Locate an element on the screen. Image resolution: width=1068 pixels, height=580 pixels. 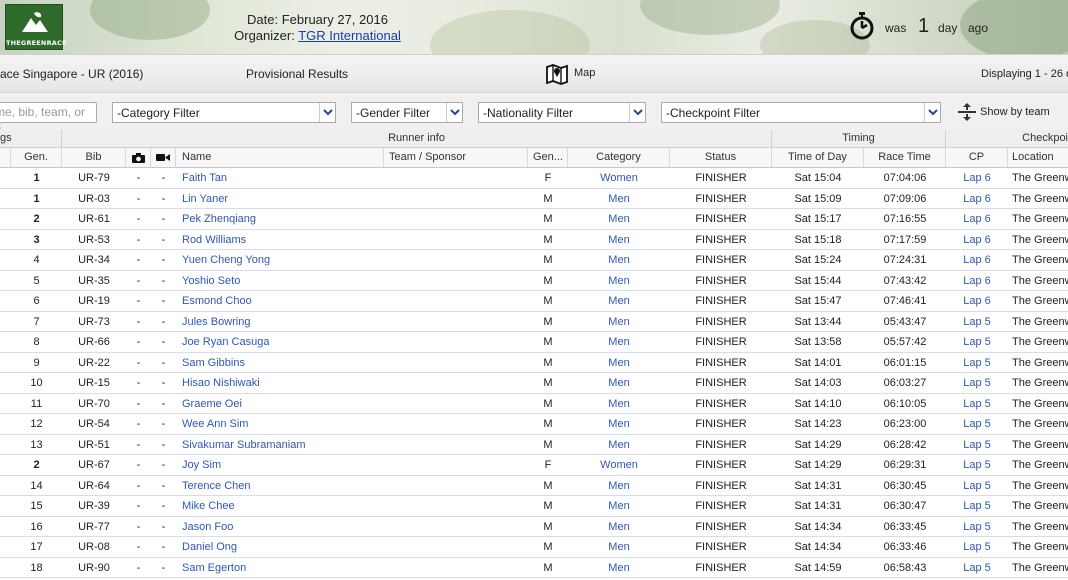
runner-name-link: Mike Chee is located at coordinates (282, 506).